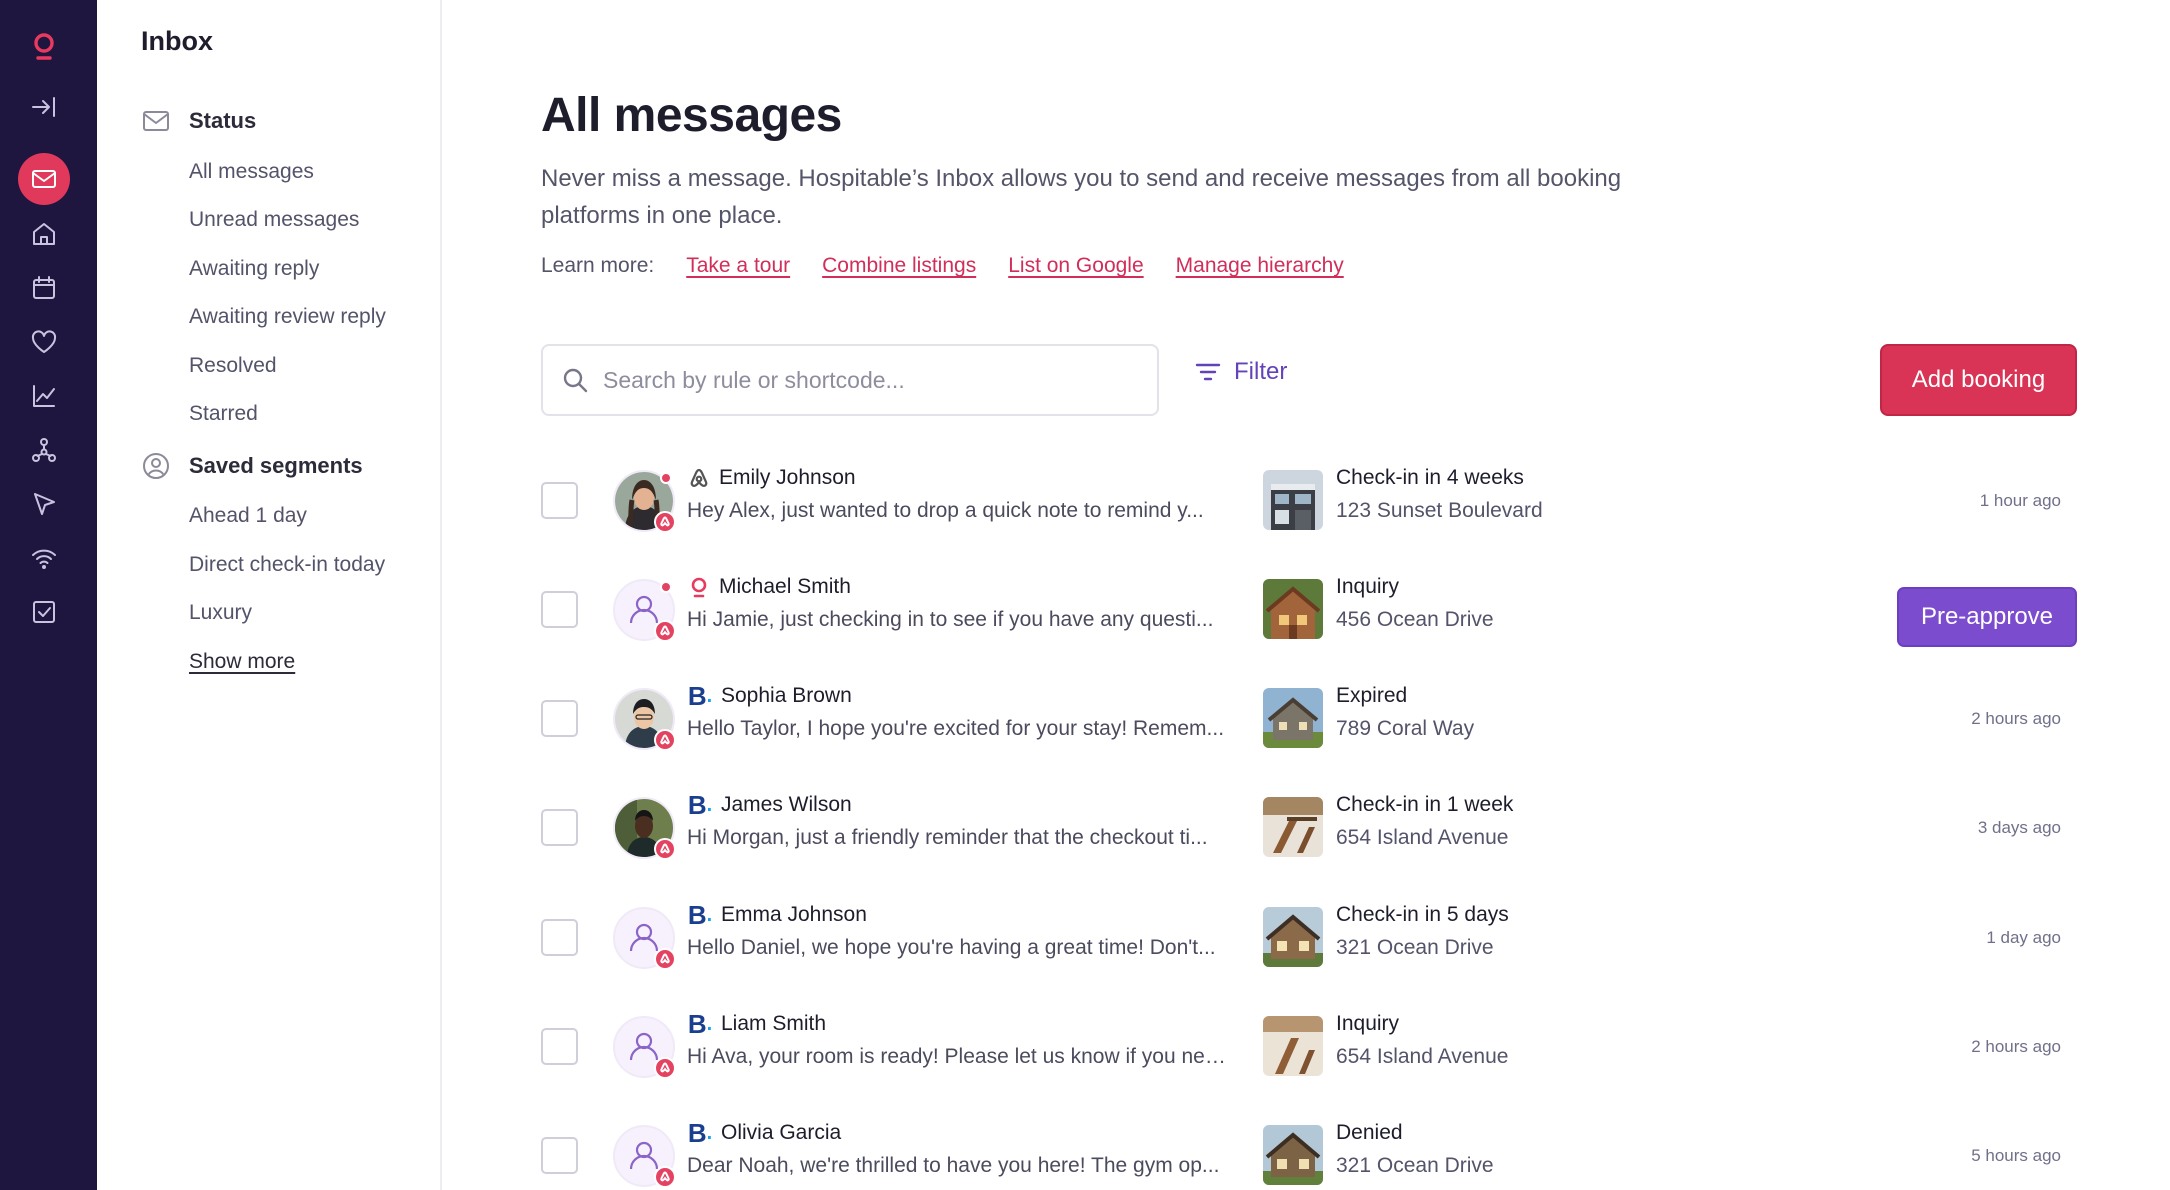  What do you see at coordinates (2019, 827) in the screenshot?
I see `message-time: 3 days ago` at bounding box center [2019, 827].